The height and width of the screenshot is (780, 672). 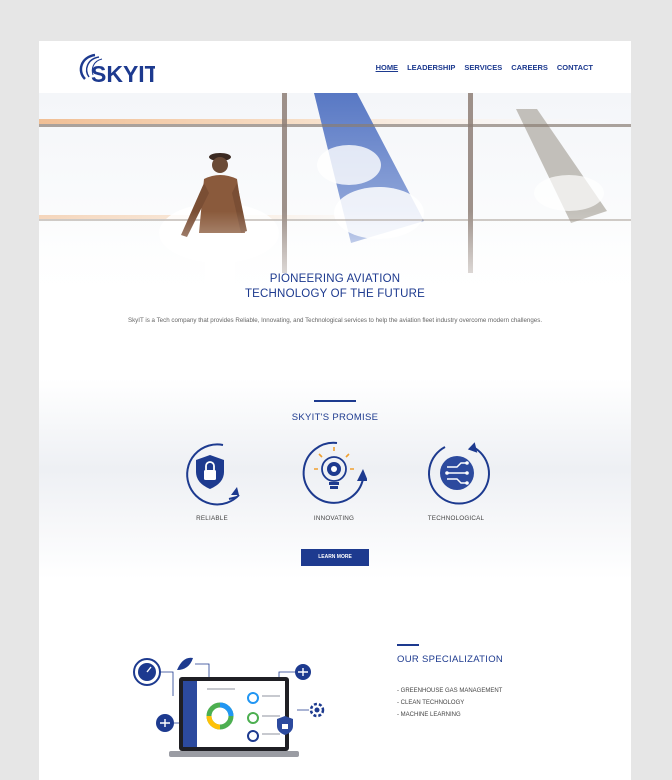 What do you see at coordinates (431, 703) in the screenshot?
I see `list-item: - CLEAN TECHNOLOGY` at bounding box center [431, 703].